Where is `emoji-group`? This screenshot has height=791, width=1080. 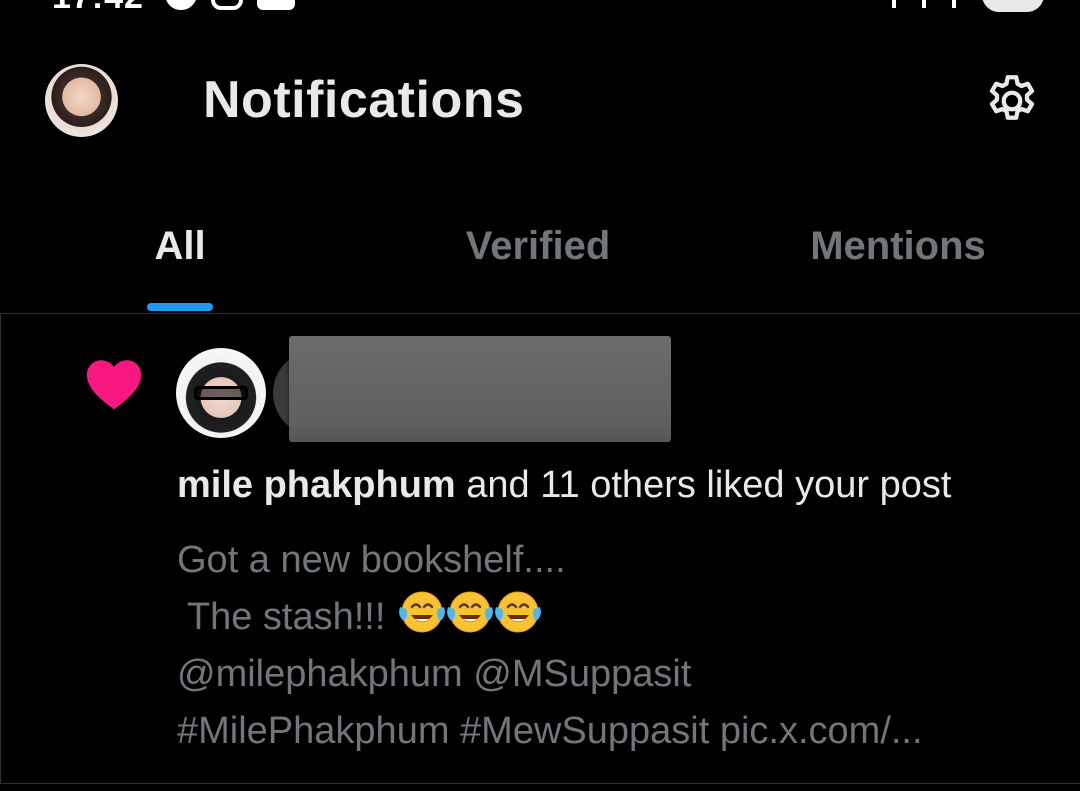 emoji-group is located at coordinates (468, 614).